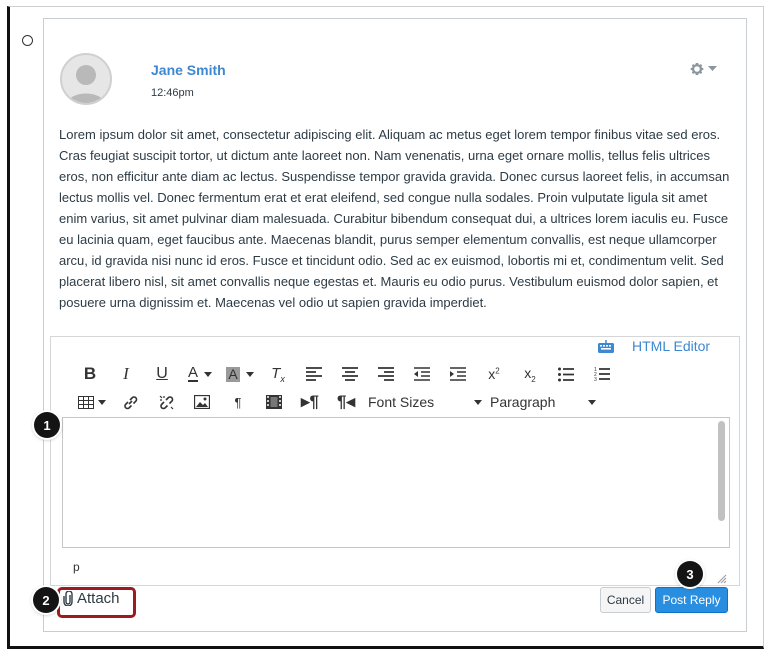 The height and width of the screenshot is (656, 769). I want to click on editor-scrollbar-thumb, so click(721, 471).